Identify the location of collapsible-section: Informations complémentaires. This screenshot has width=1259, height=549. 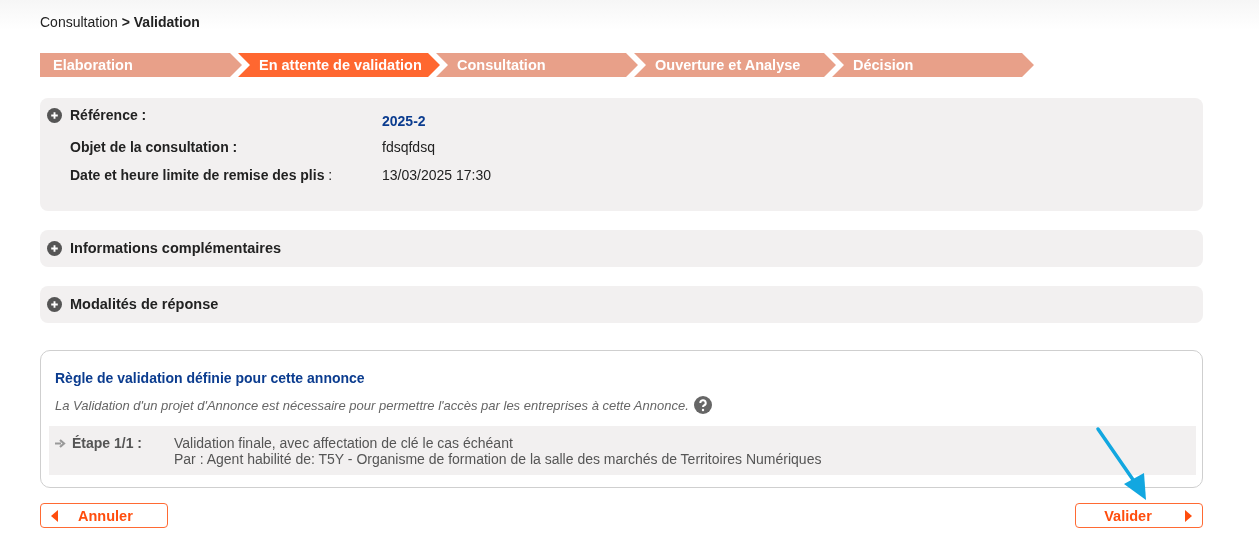
(621, 248).